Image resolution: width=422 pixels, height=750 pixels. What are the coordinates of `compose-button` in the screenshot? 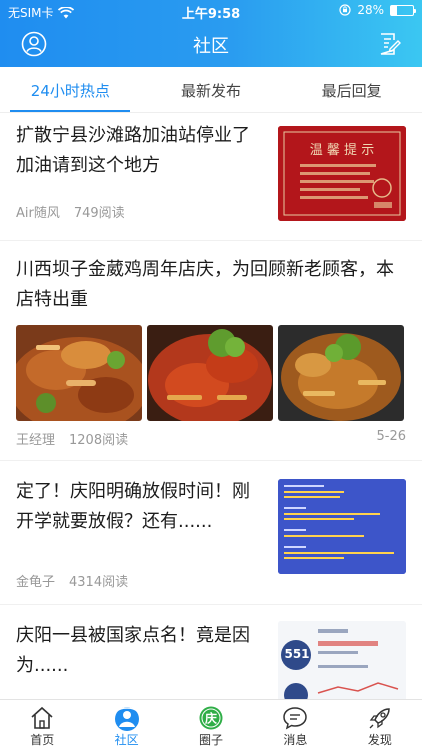 It's located at (390, 44).